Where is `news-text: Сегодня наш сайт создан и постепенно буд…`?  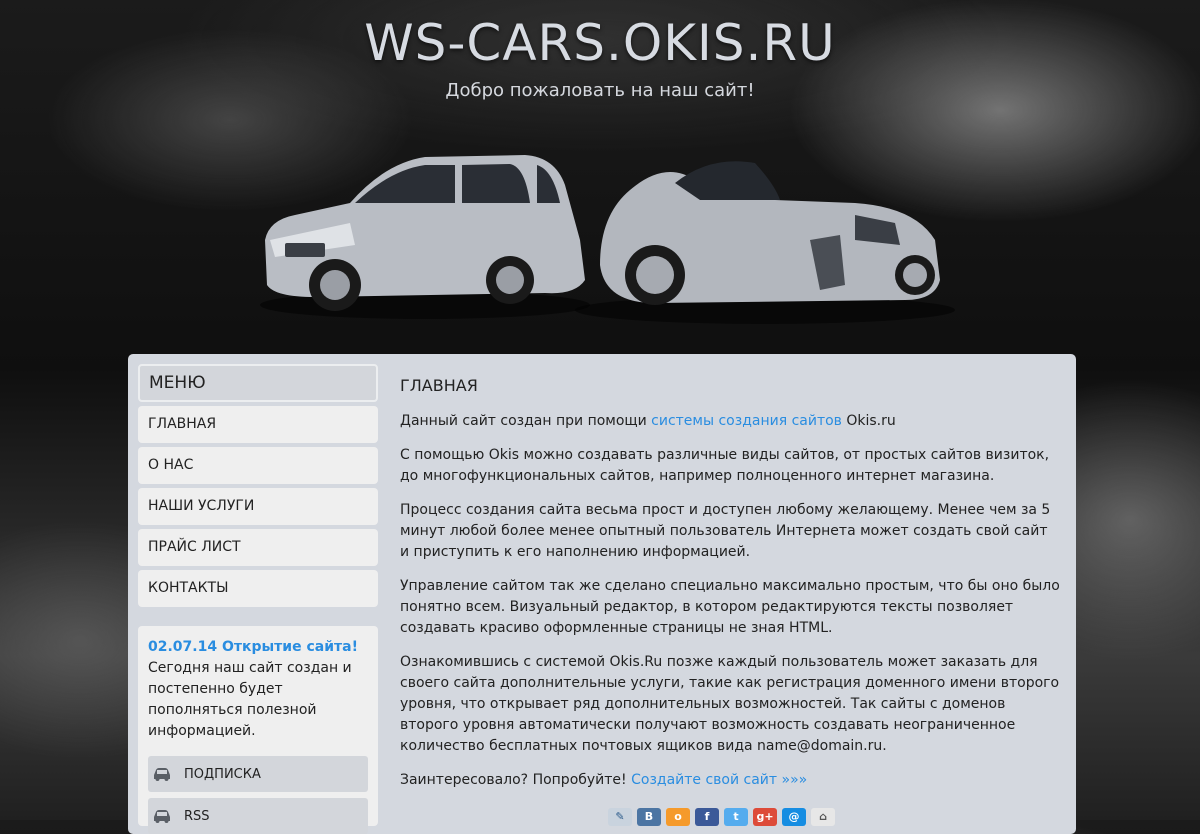
news-text: Сегодня наш сайт создан и постепенно буд… is located at coordinates (250, 699).